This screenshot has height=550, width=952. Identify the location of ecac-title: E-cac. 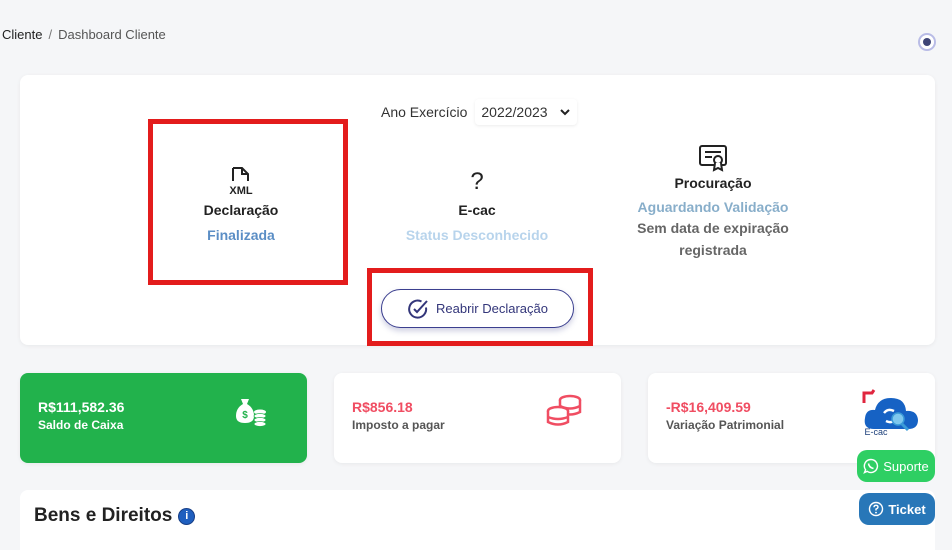
(477, 210).